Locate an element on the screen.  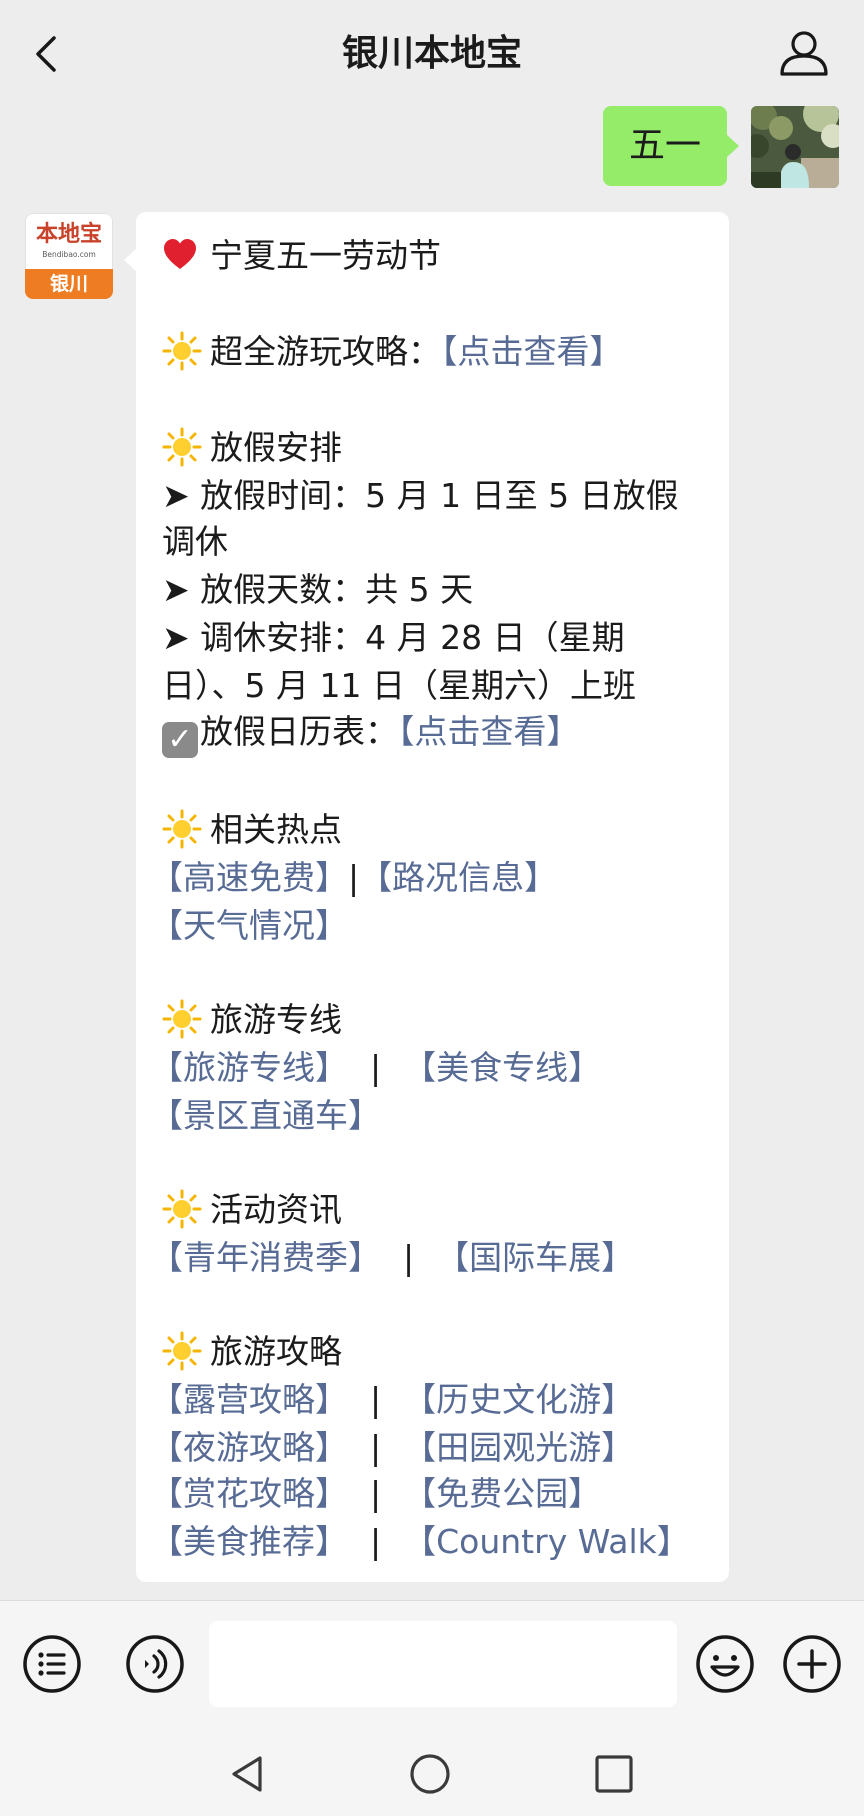
food-line-link: 【美食专线】 is located at coordinates (502, 1067).